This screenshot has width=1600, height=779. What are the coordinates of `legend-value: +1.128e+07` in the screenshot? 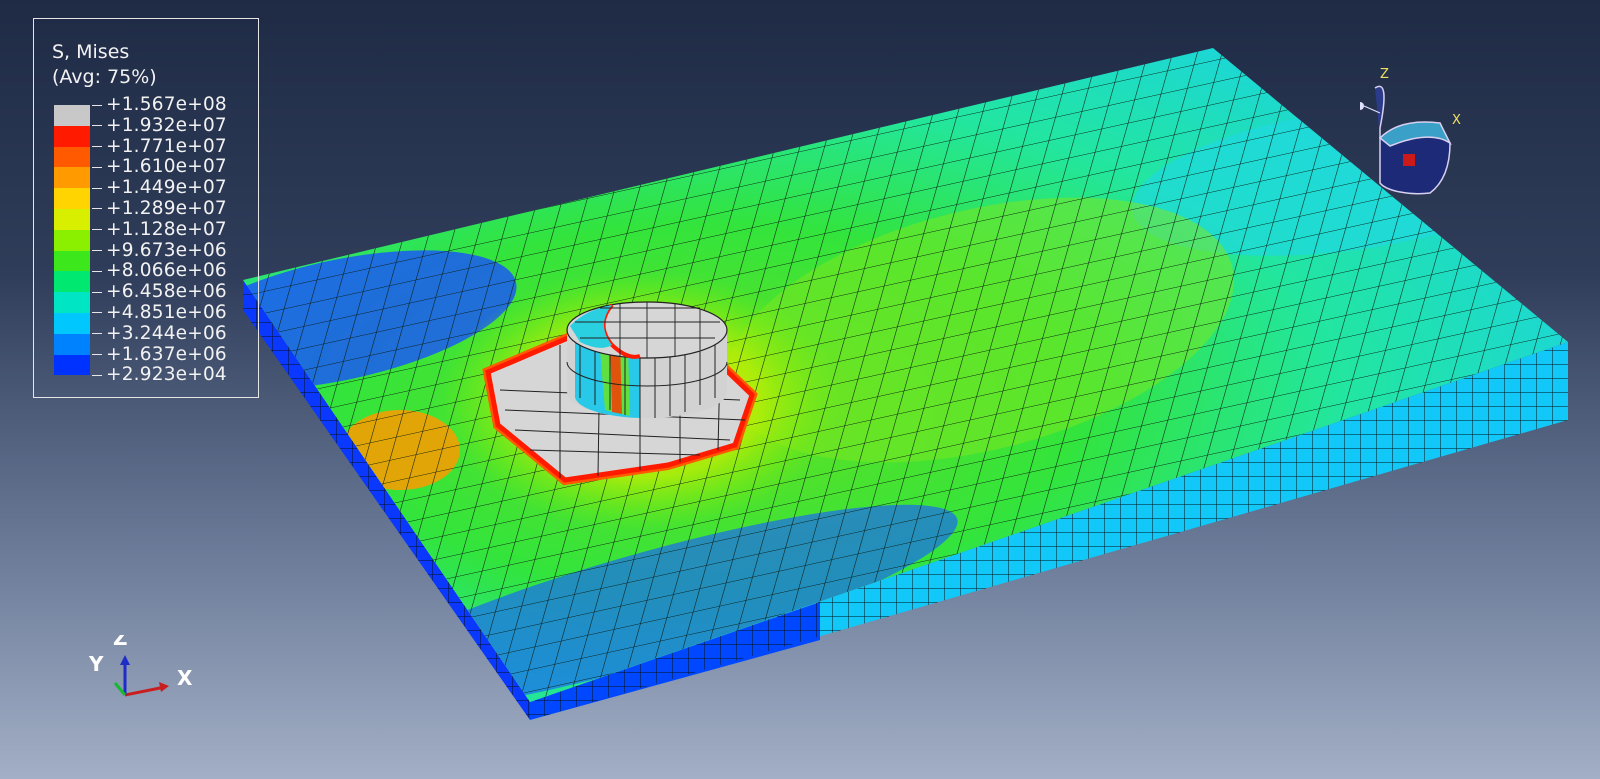 It's located at (159, 230).